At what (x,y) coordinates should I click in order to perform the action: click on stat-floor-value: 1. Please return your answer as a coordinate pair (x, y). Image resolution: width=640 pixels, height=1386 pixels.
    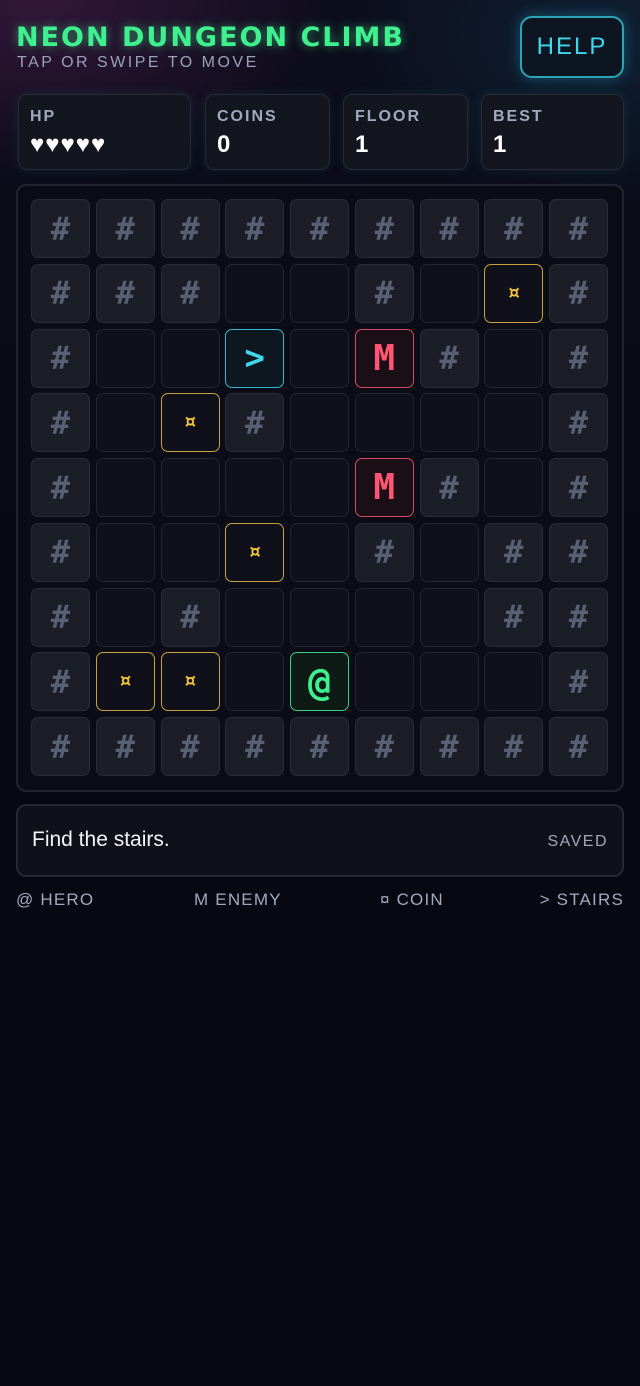
    Looking at the image, I should click on (362, 144).